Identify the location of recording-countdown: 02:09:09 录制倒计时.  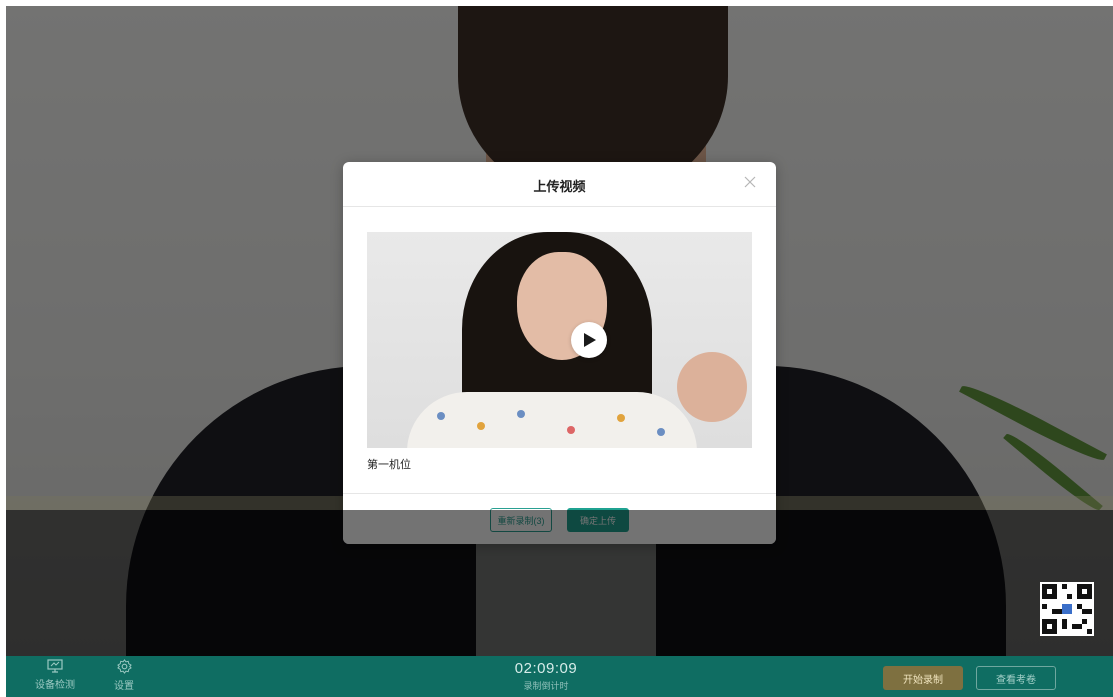
(546, 676).